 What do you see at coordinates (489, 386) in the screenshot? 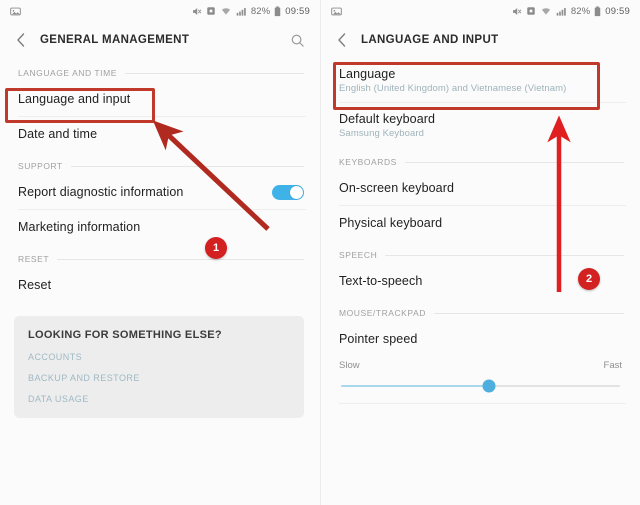
I see `slider-thumb` at bounding box center [489, 386].